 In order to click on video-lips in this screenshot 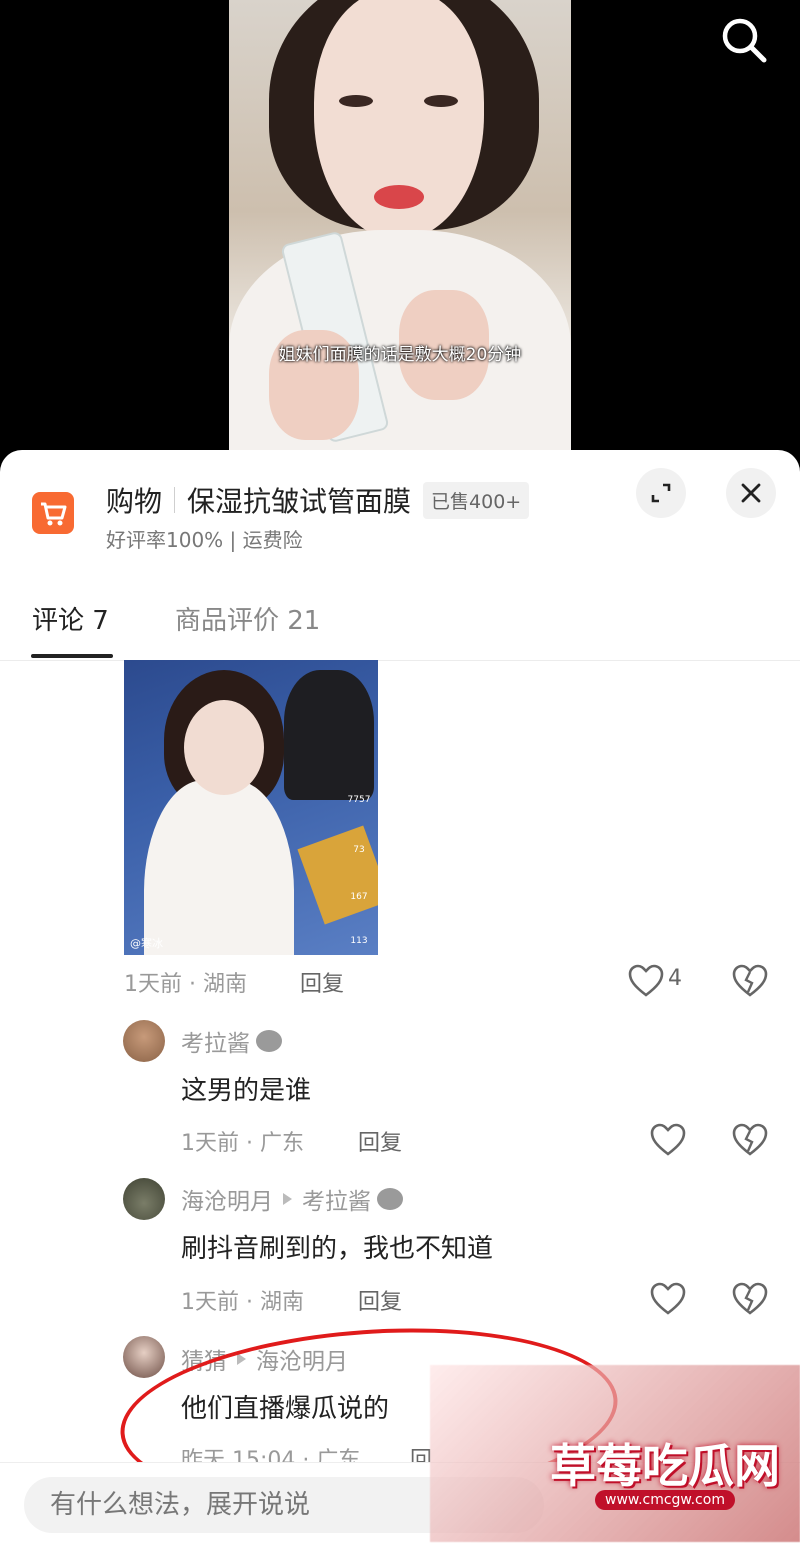, I will do `click(399, 197)`.